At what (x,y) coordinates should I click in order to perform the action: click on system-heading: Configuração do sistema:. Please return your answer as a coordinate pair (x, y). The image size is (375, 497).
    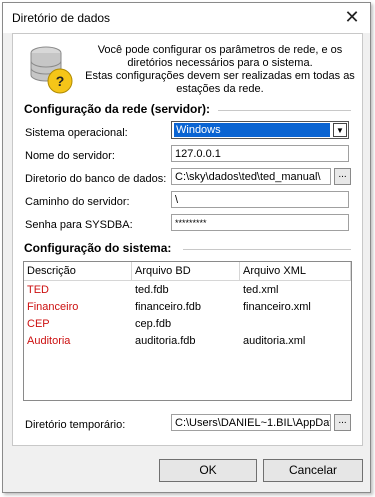
    Looking at the image, I should click on (98, 248).